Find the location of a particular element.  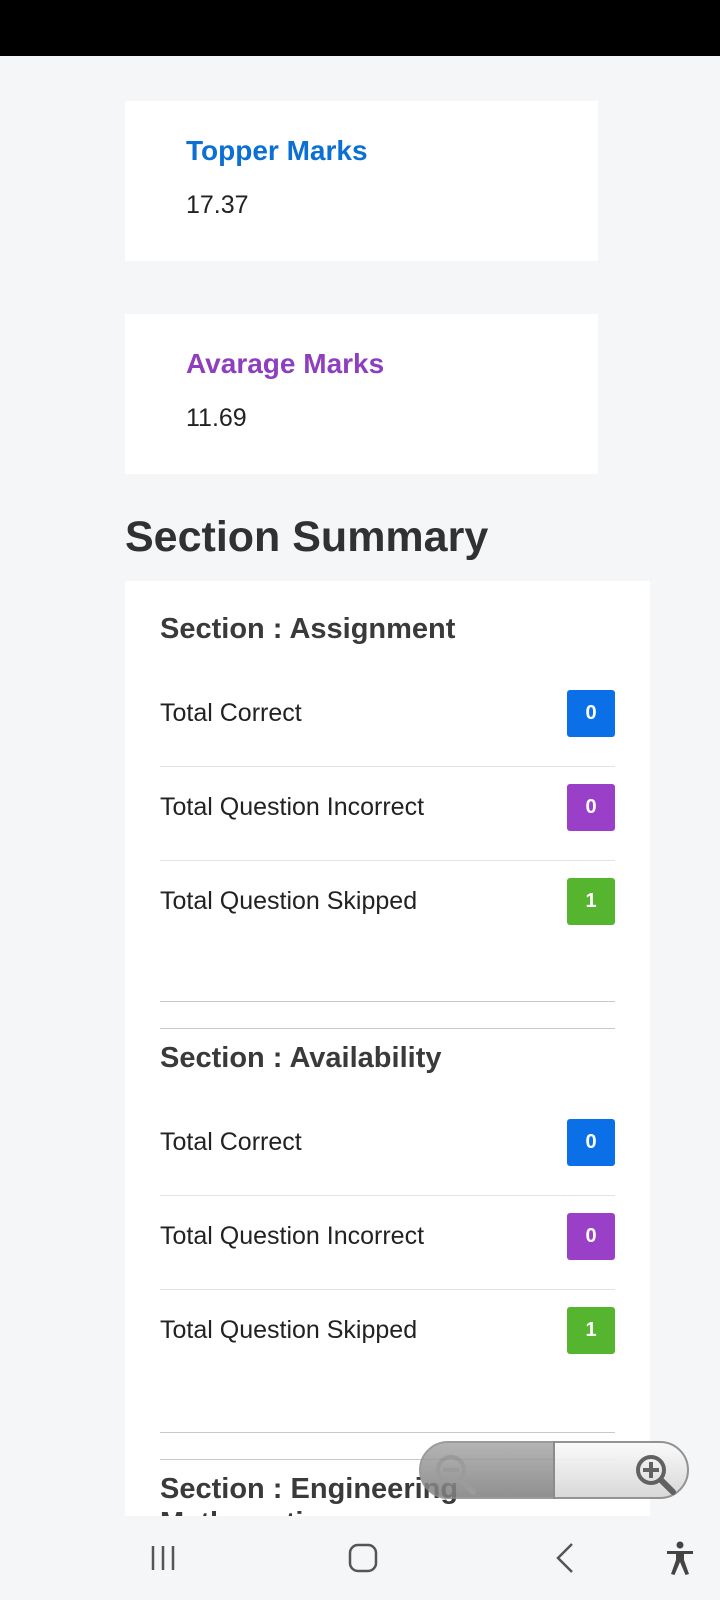

accessibility-button is located at coordinates (680, 1558).